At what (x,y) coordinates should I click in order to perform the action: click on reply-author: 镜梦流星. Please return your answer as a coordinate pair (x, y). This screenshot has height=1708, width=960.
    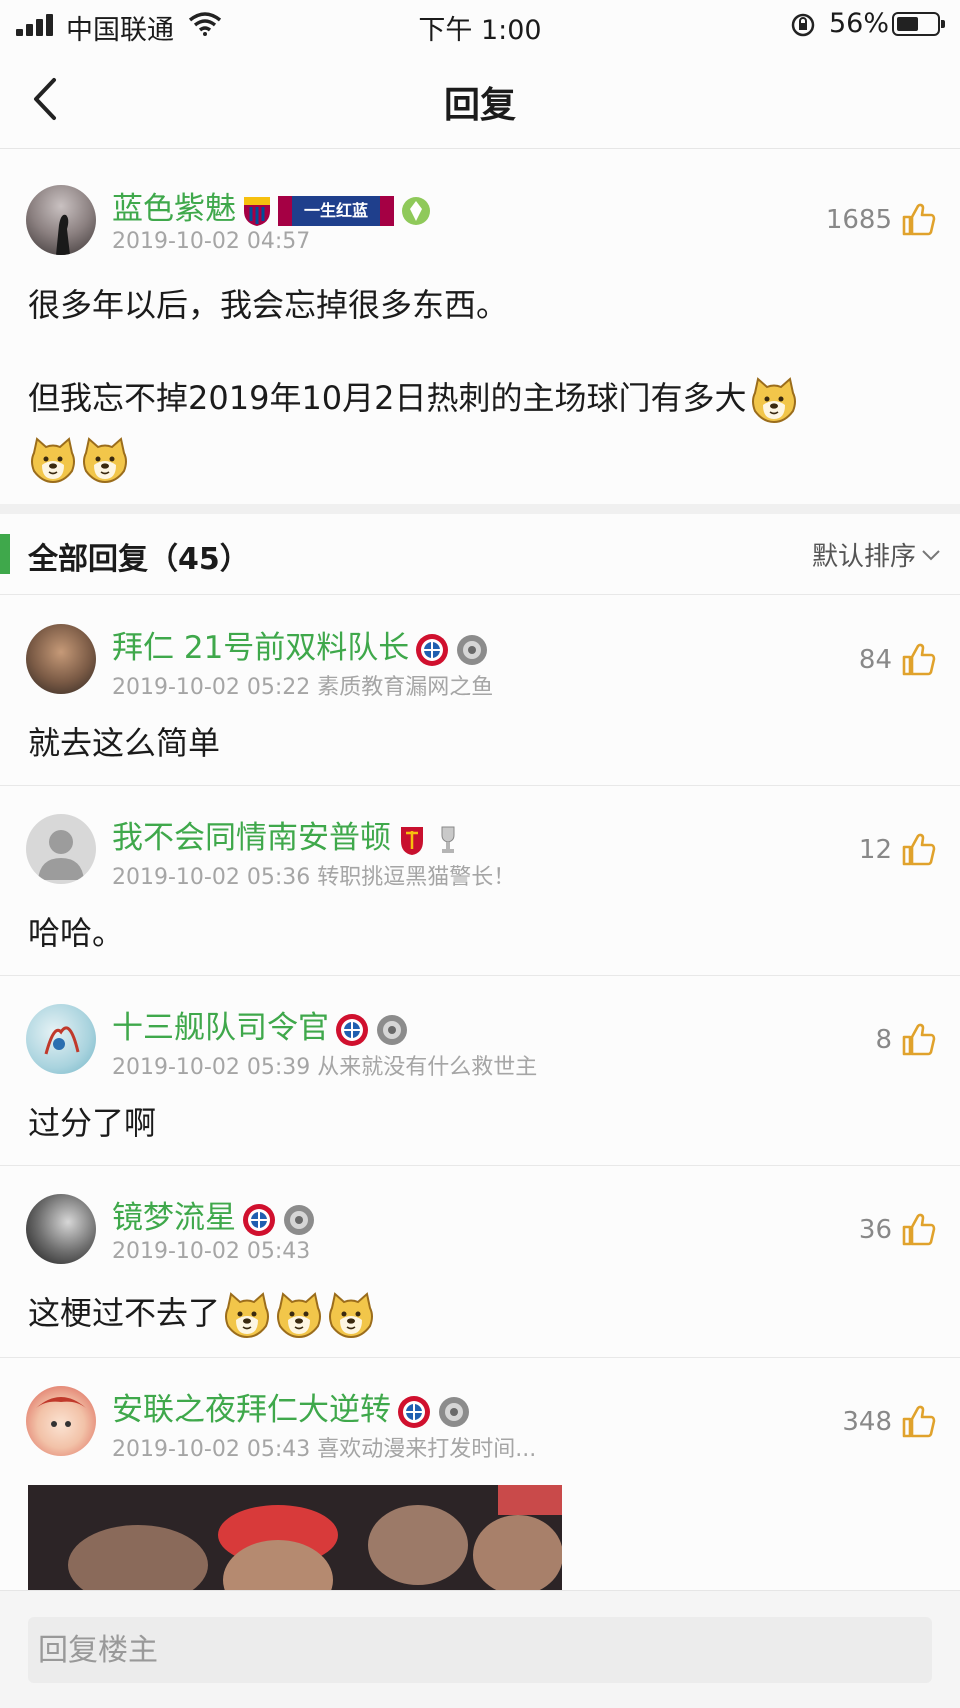
    Looking at the image, I should click on (214, 1214).